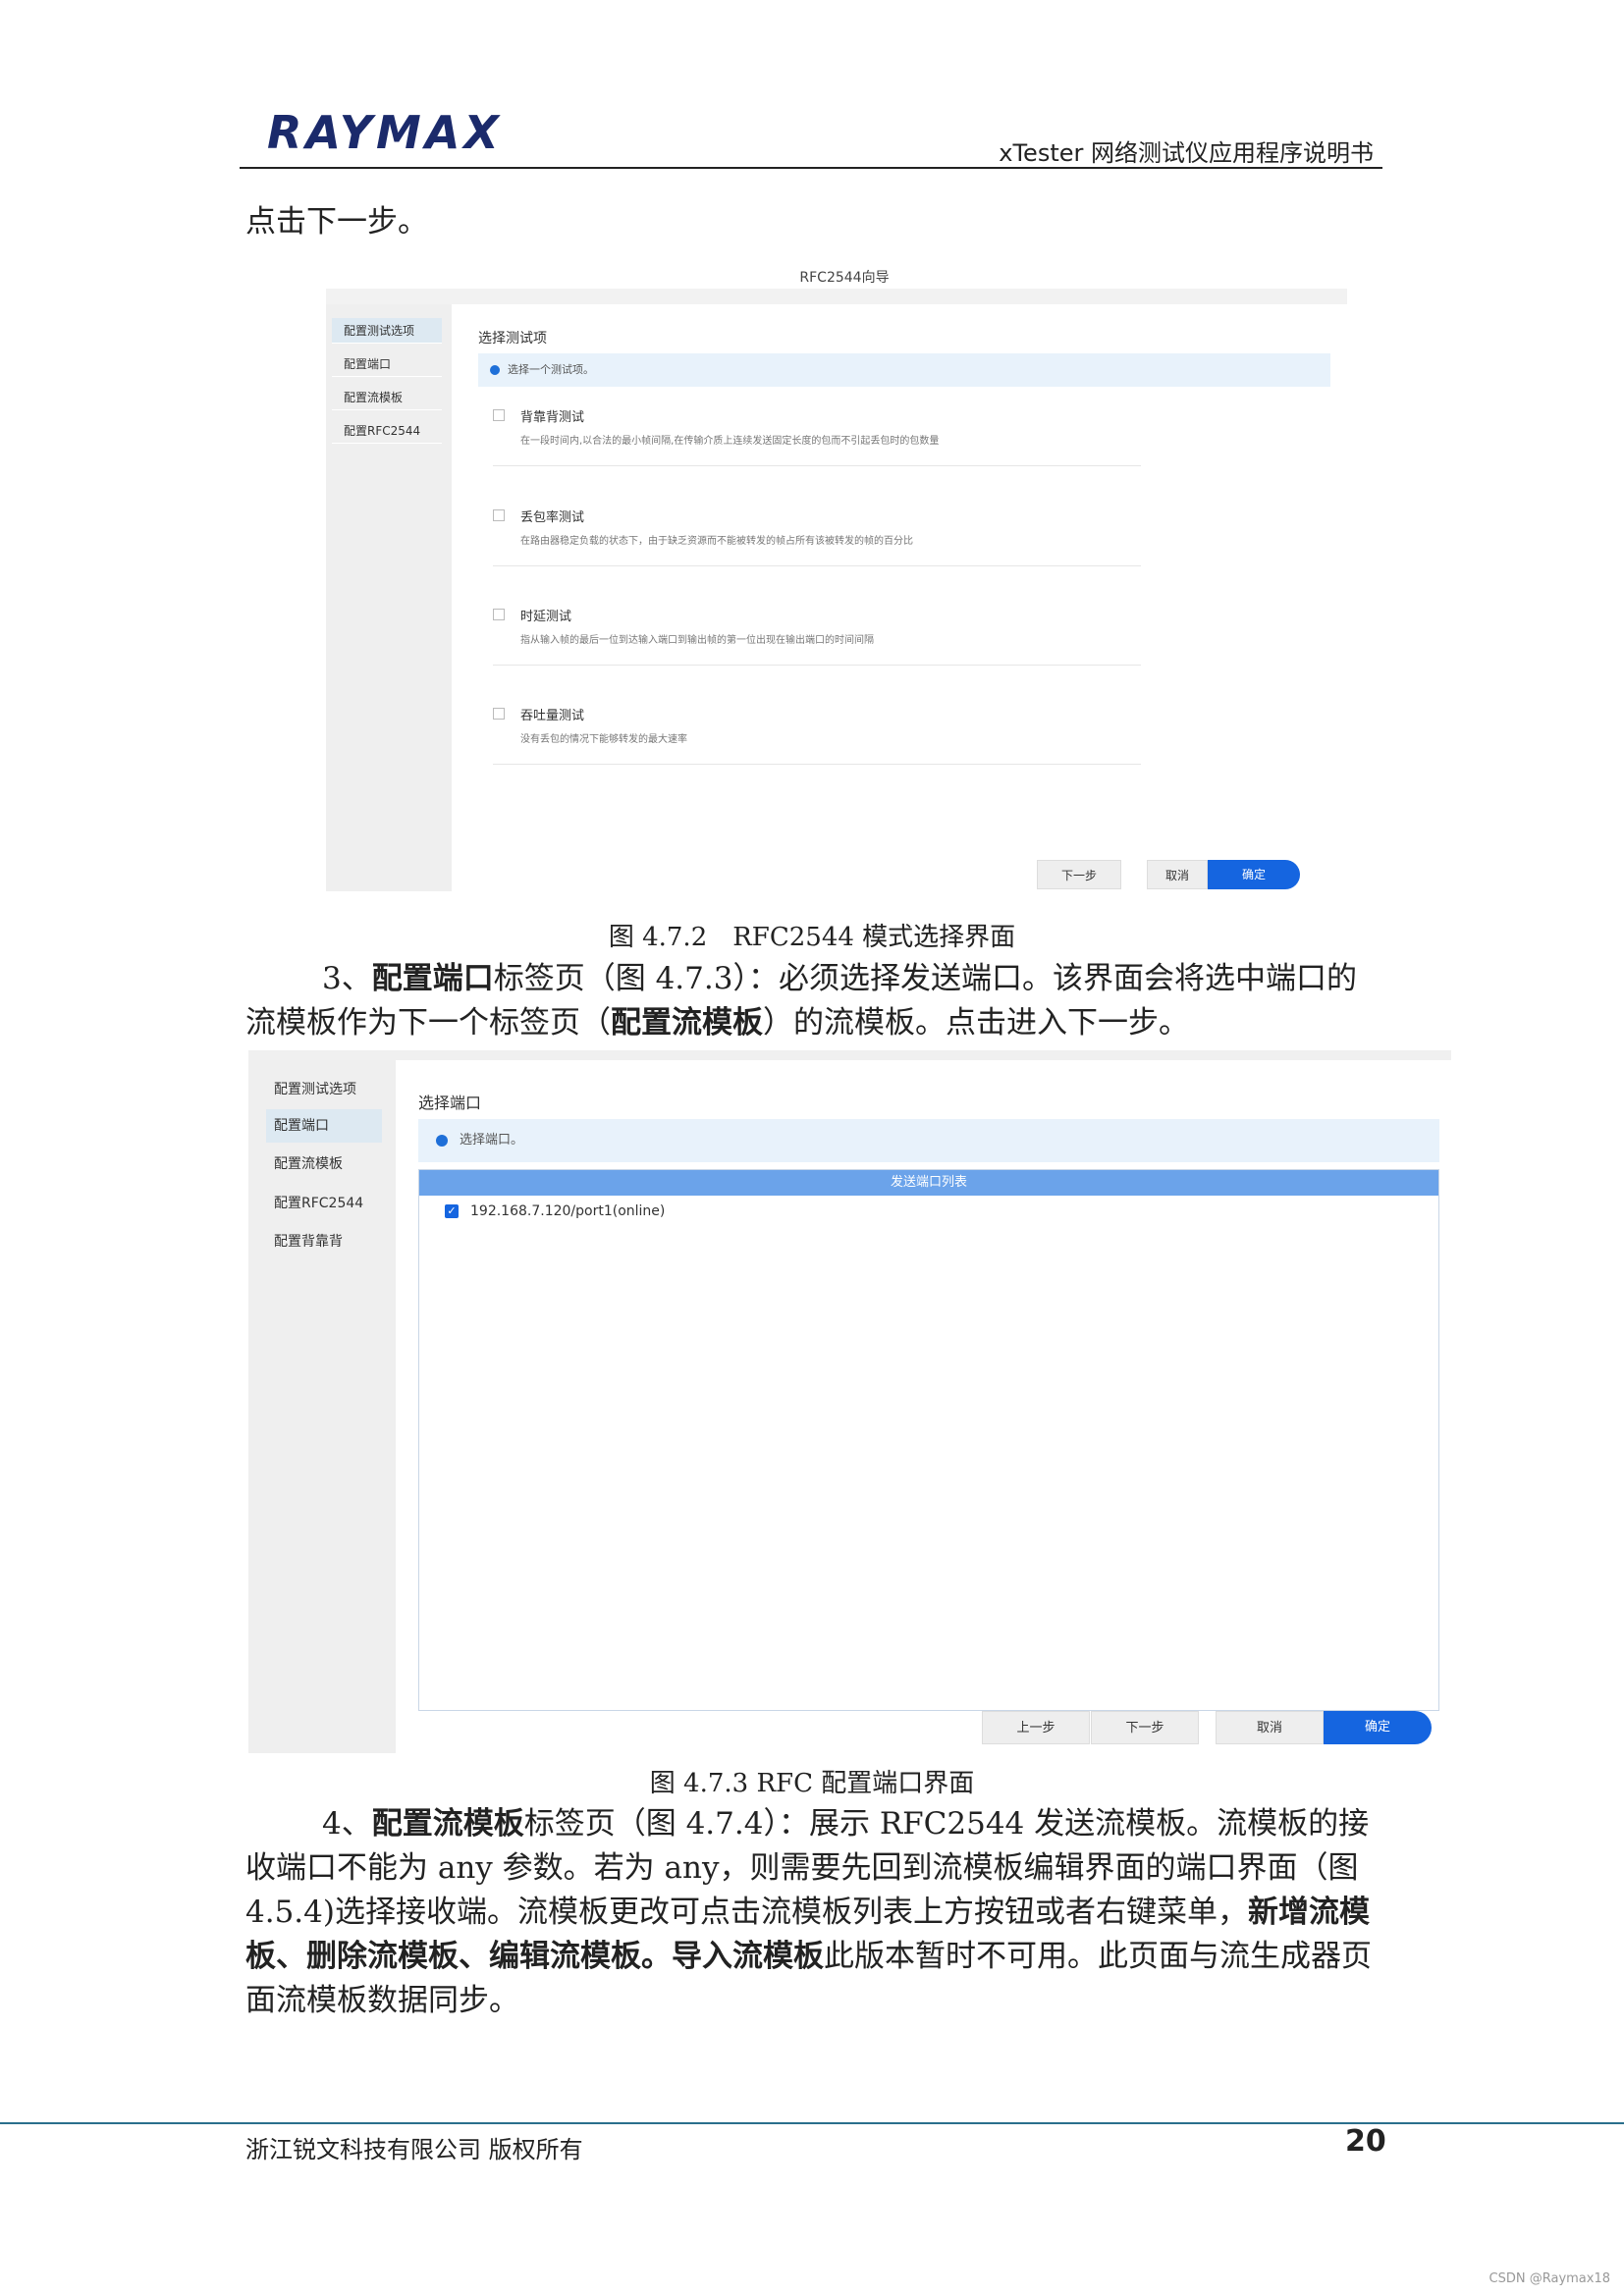 The image size is (1624, 2296). What do you see at coordinates (1036, 1727) in the screenshot?
I see `prev-button: 上一步` at bounding box center [1036, 1727].